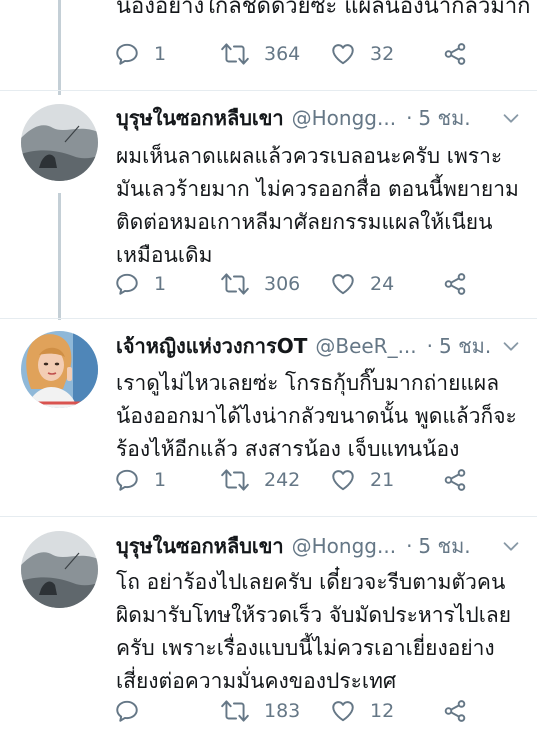  I want to click on like-button: 21, so click(362, 480).